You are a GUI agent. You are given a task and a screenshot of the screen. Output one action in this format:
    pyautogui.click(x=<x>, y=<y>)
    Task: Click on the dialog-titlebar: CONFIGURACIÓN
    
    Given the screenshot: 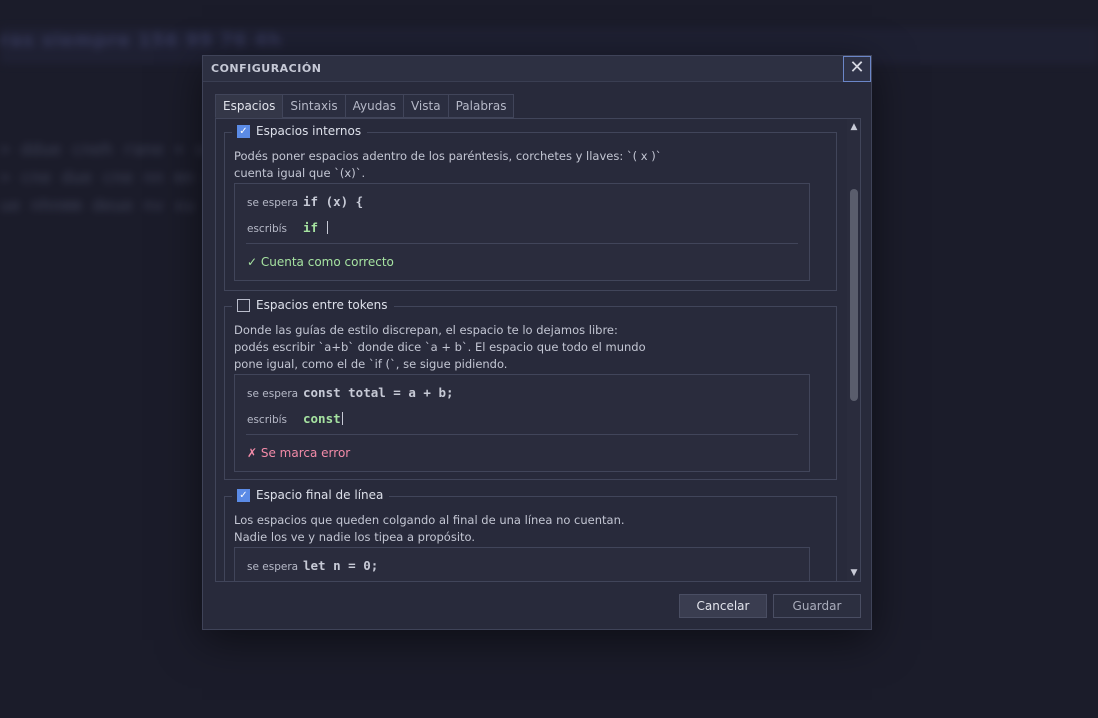 What is the action you would take?
    pyautogui.click(x=537, y=69)
    